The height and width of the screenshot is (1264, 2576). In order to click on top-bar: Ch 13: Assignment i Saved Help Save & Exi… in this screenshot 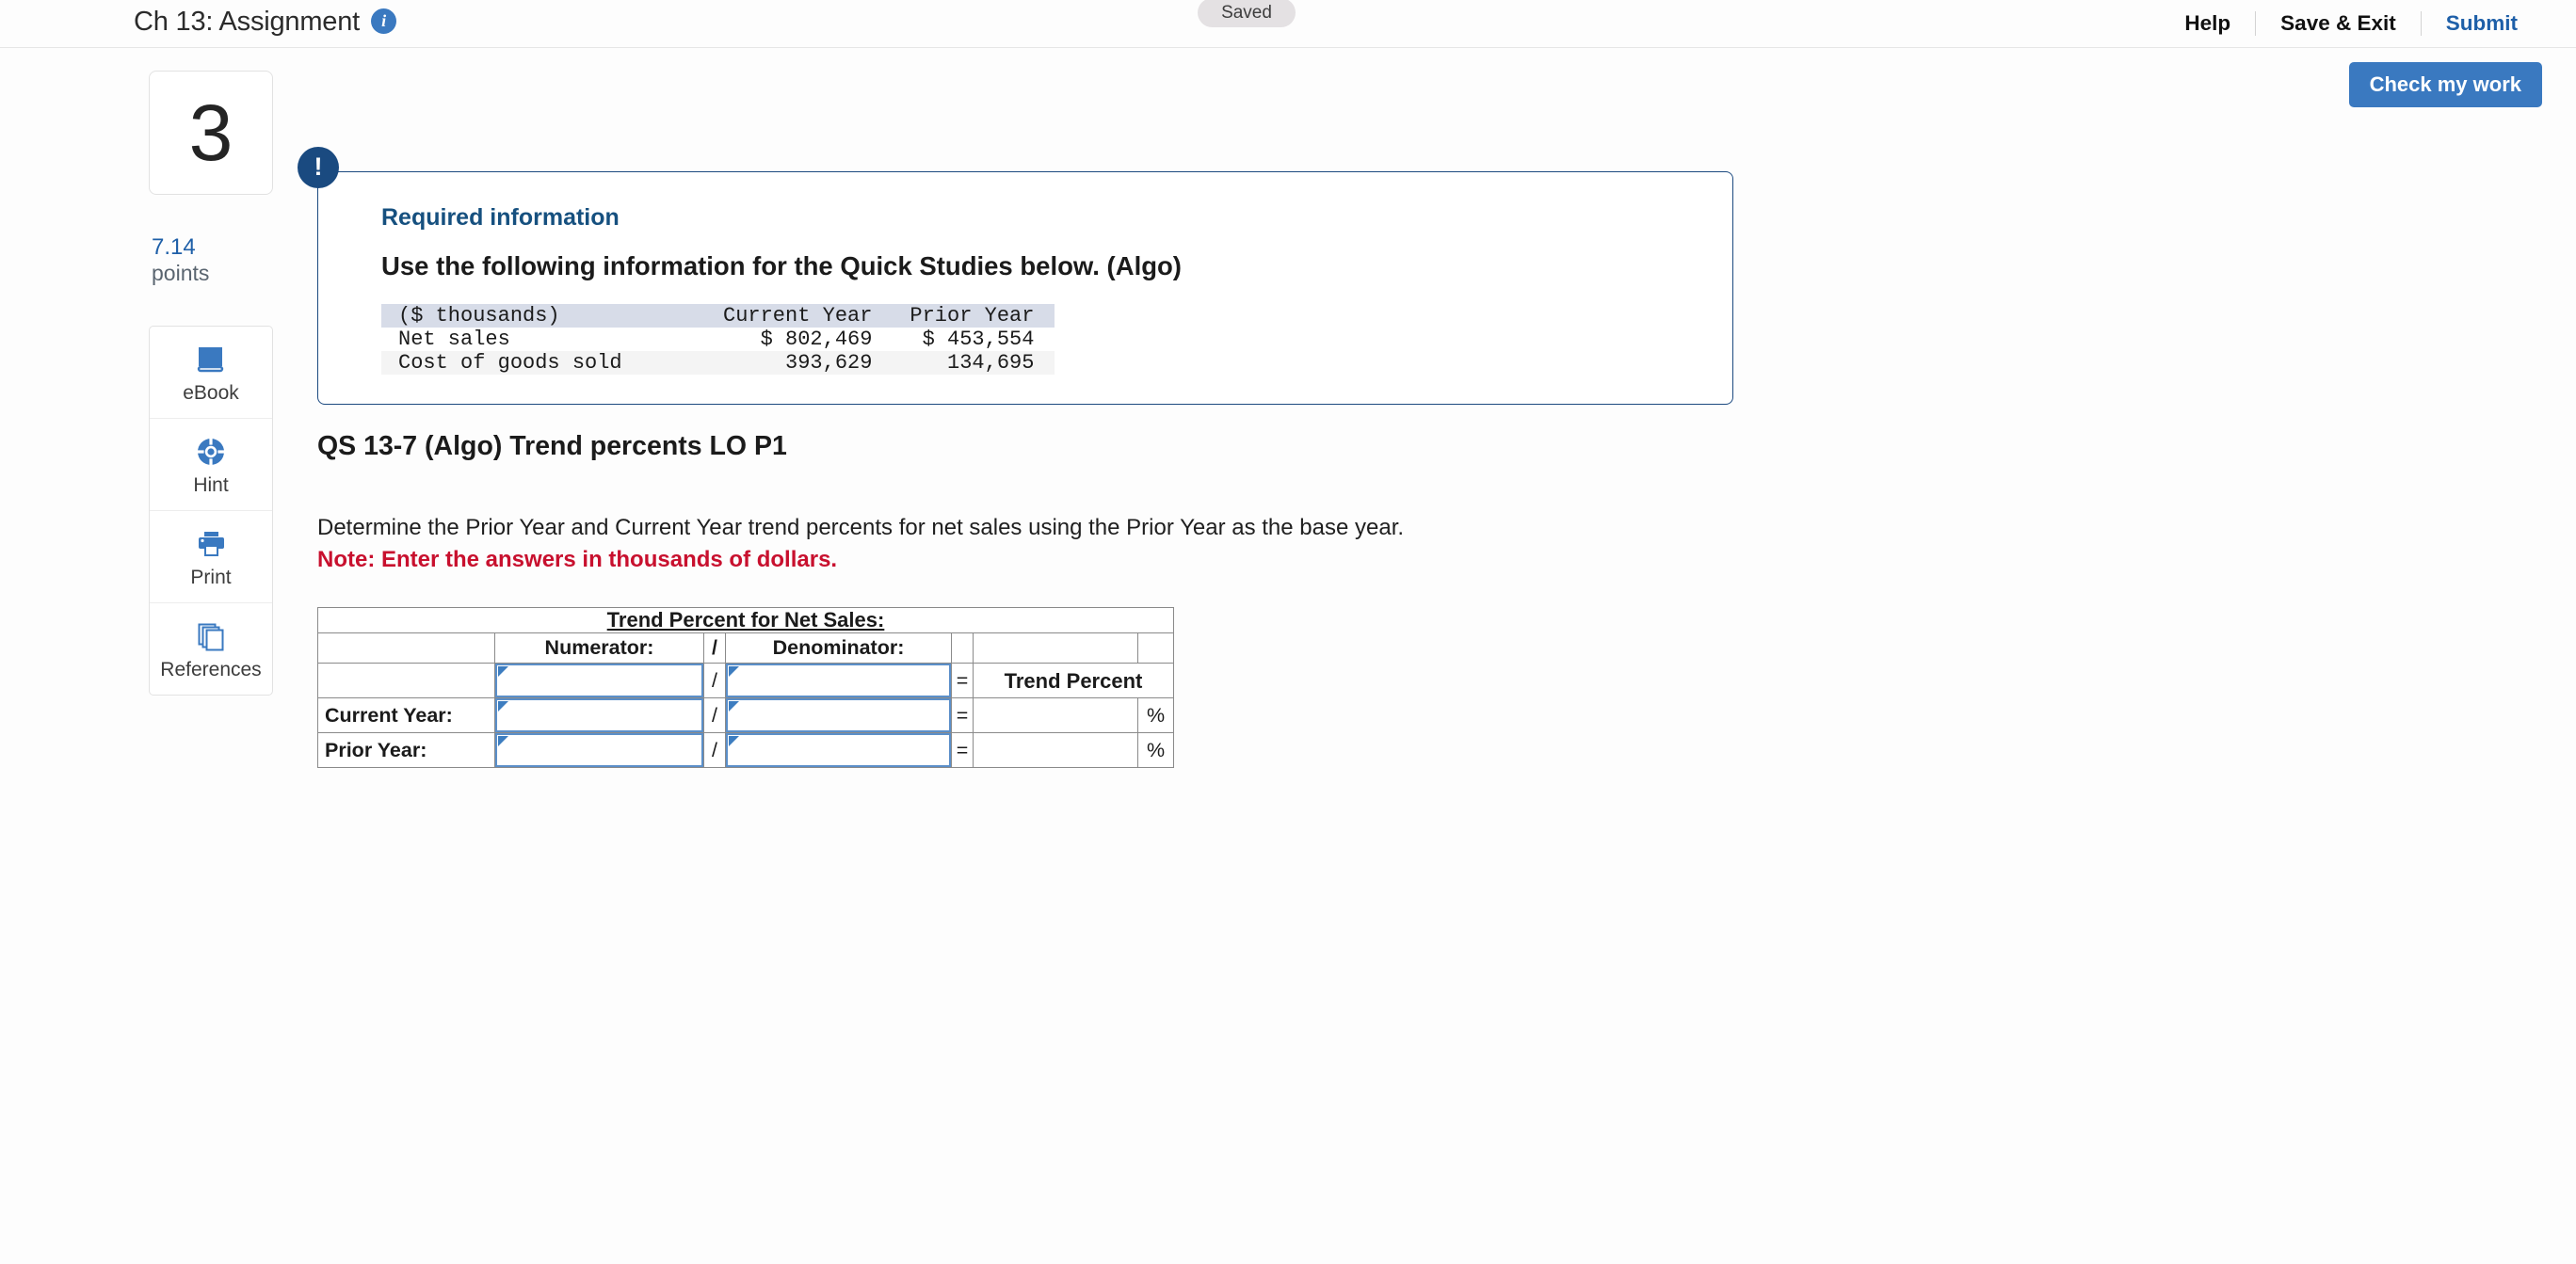, I will do `click(1288, 24)`.